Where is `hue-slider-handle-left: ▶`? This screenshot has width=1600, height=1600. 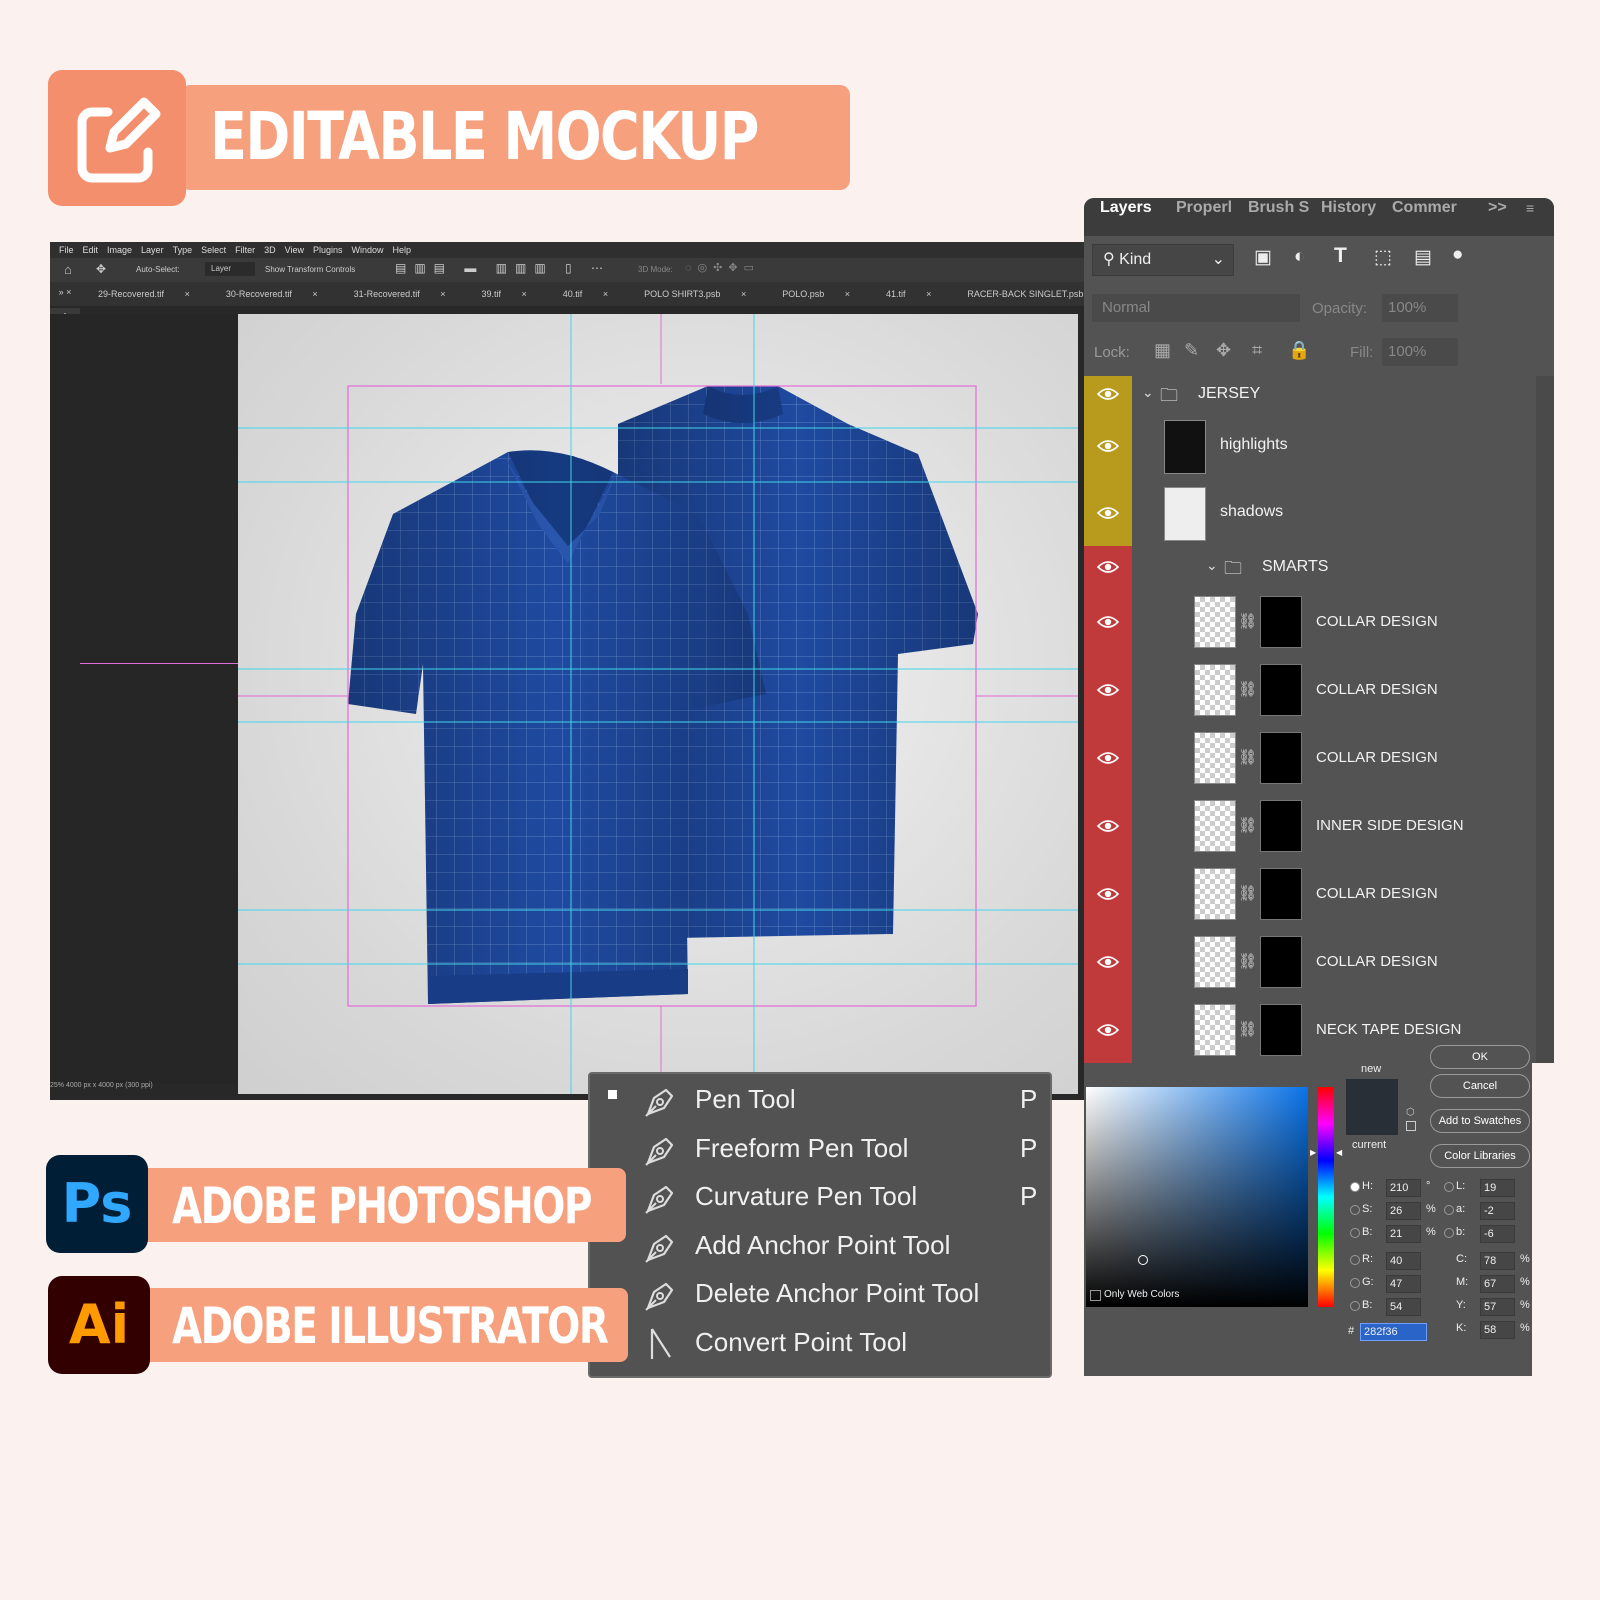 hue-slider-handle-left: ▶ is located at coordinates (1313, 1152).